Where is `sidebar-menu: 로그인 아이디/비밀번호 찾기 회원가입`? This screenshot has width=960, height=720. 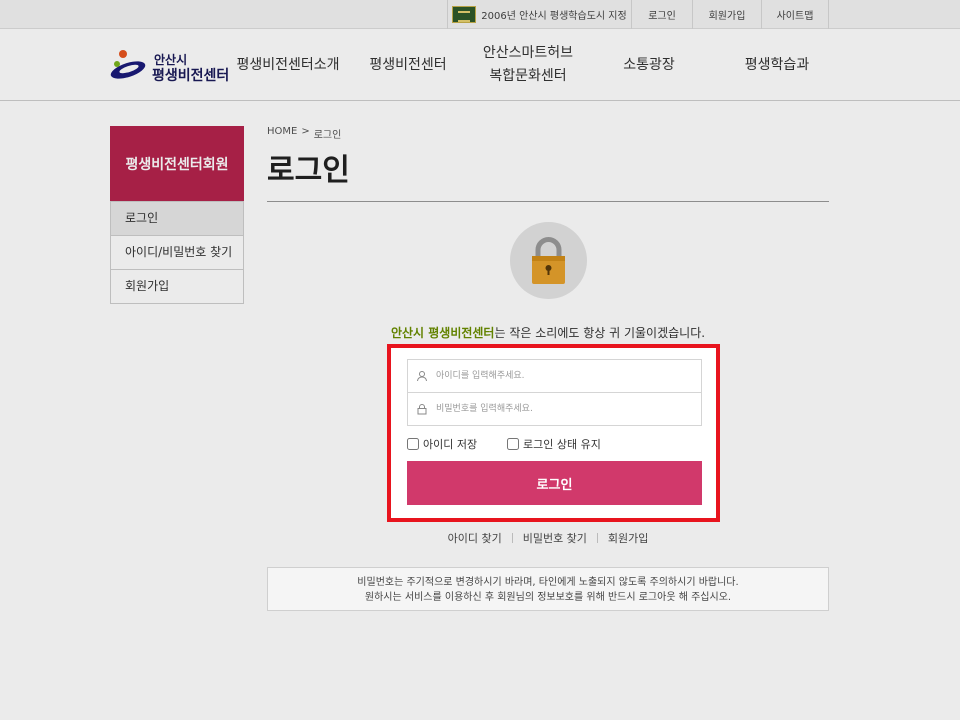
sidebar-menu: 로그인 아이디/비밀번호 찾기 회원가입 is located at coordinates (177, 252).